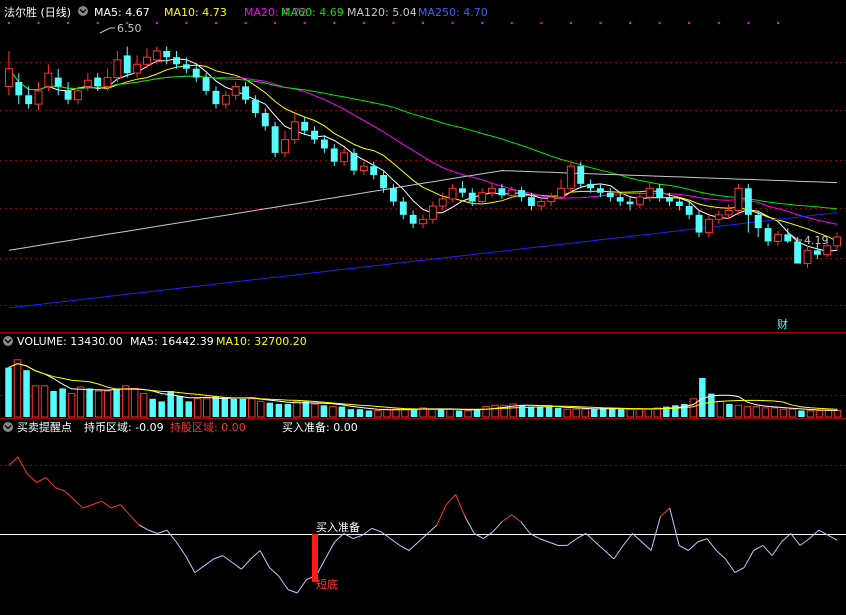 The width and height of the screenshot is (846, 615). I want to click on low-label: 4.19, so click(816, 240).